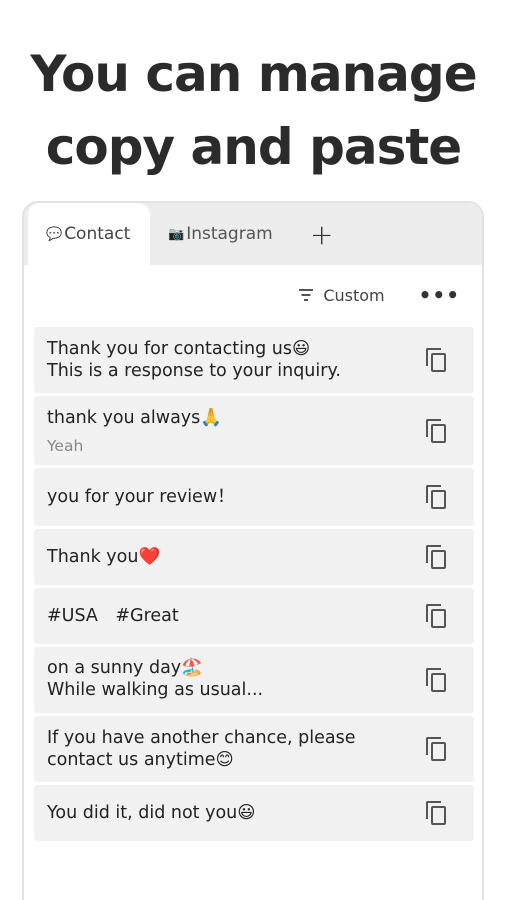 The height and width of the screenshot is (900, 507). I want to click on item-text: you for your review！, so click(227, 497).